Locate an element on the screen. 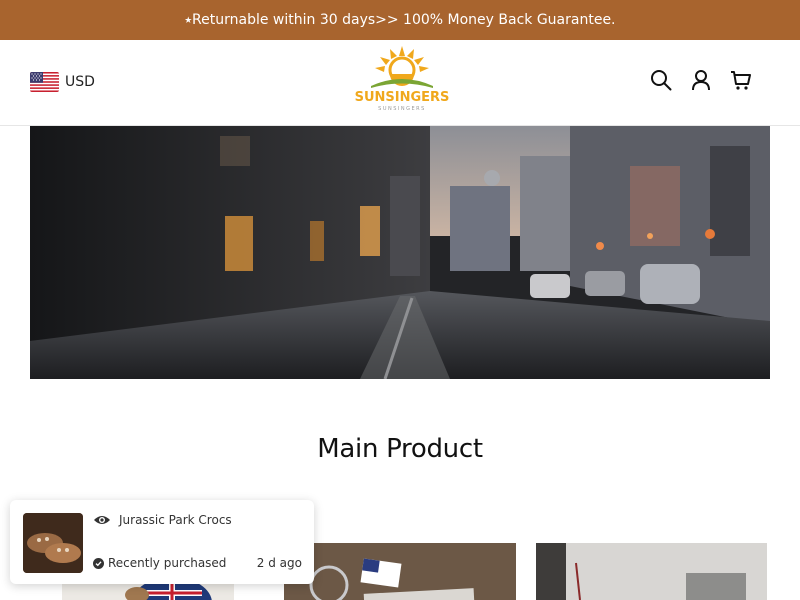 The image size is (800, 600). search-icon is located at coordinates (661, 80).